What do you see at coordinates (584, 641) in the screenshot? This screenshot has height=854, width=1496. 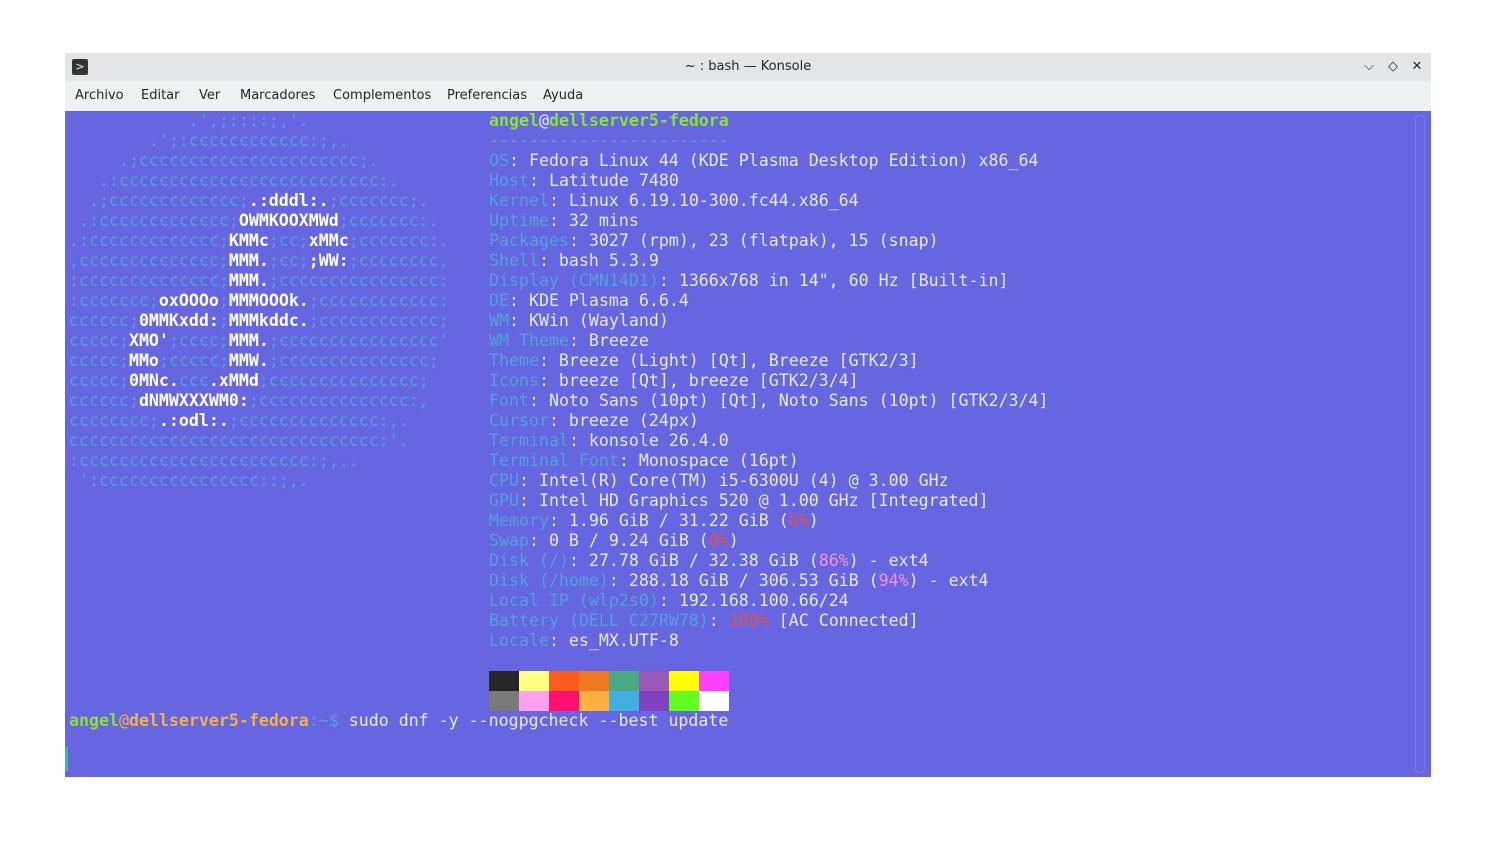 I see `info-line: Locale: es_MX.UTF-8` at bounding box center [584, 641].